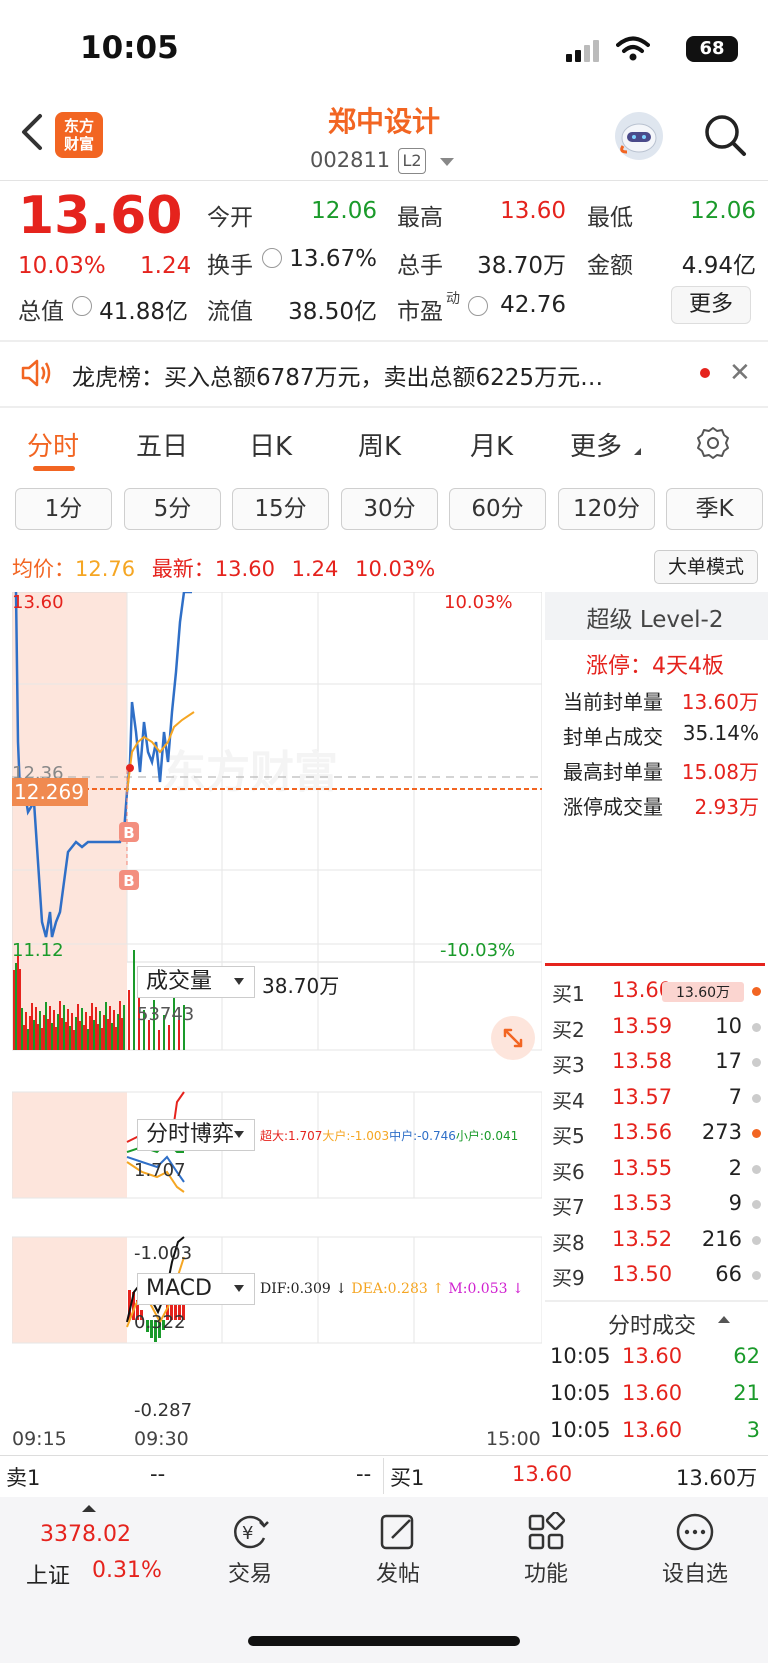  Describe the element at coordinates (513, 1038) in the screenshot. I see `expand-icon` at that location.